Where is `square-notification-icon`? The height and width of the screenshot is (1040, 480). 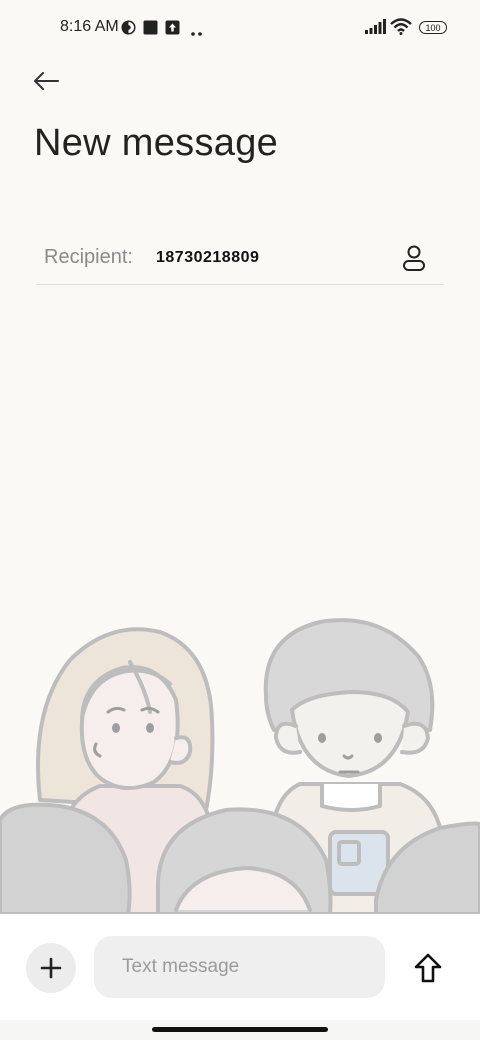
square-notification-icon is located at coordinates (150, 30).